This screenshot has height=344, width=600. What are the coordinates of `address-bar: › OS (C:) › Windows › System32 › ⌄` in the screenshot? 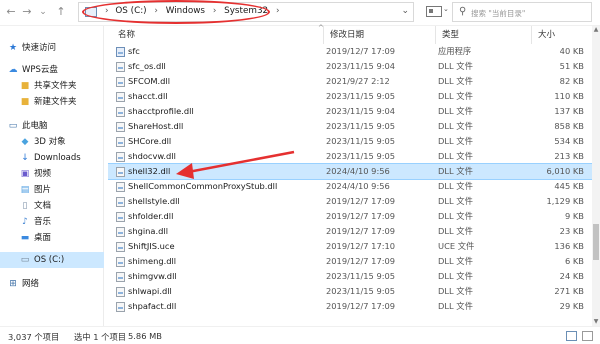 It's located at (246, 12).